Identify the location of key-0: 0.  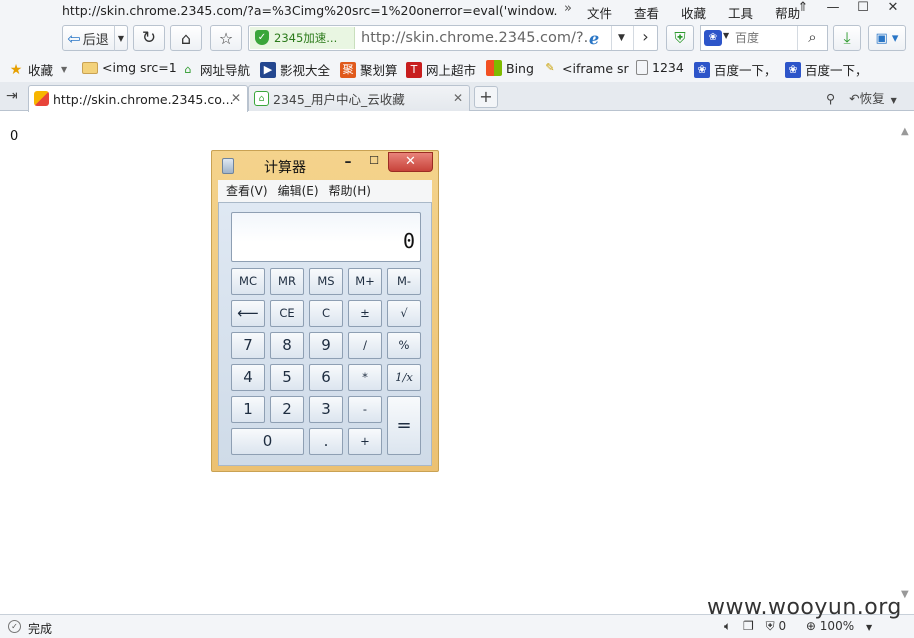
(267, 441).